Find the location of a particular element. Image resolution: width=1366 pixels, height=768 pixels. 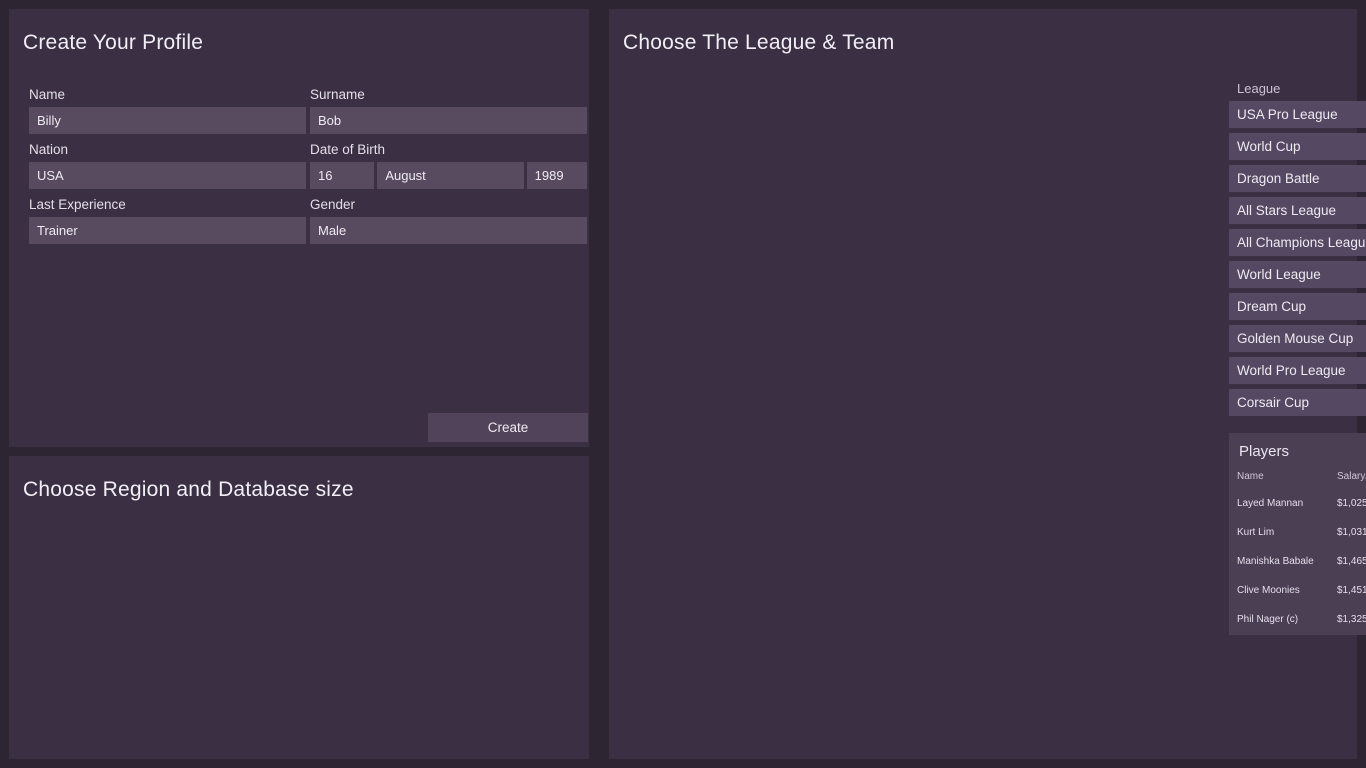

name-surname-labels: Name Surname is located at coordinates (308, 97).